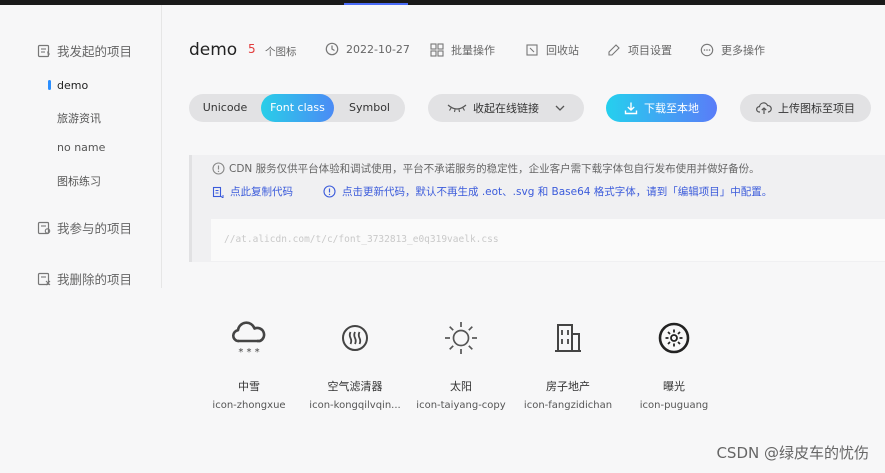 This screenshot has height=473, width=885. I want to click on icon-card: 曝光 icon-puguang, so click(674, 368).